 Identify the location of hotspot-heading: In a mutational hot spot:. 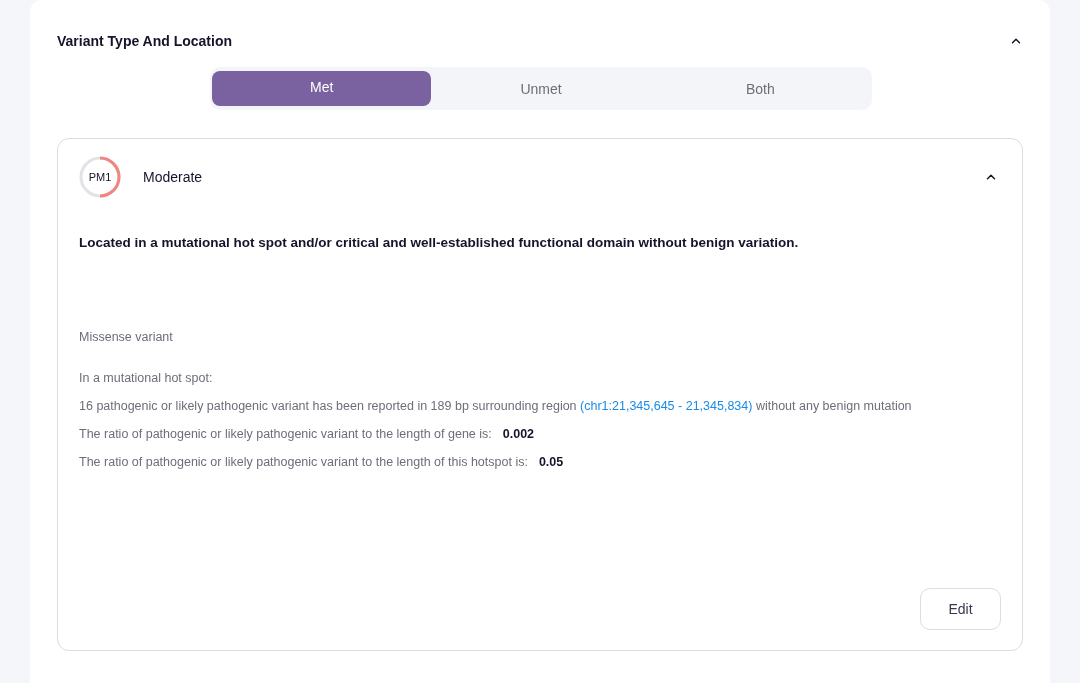
(146, 378).